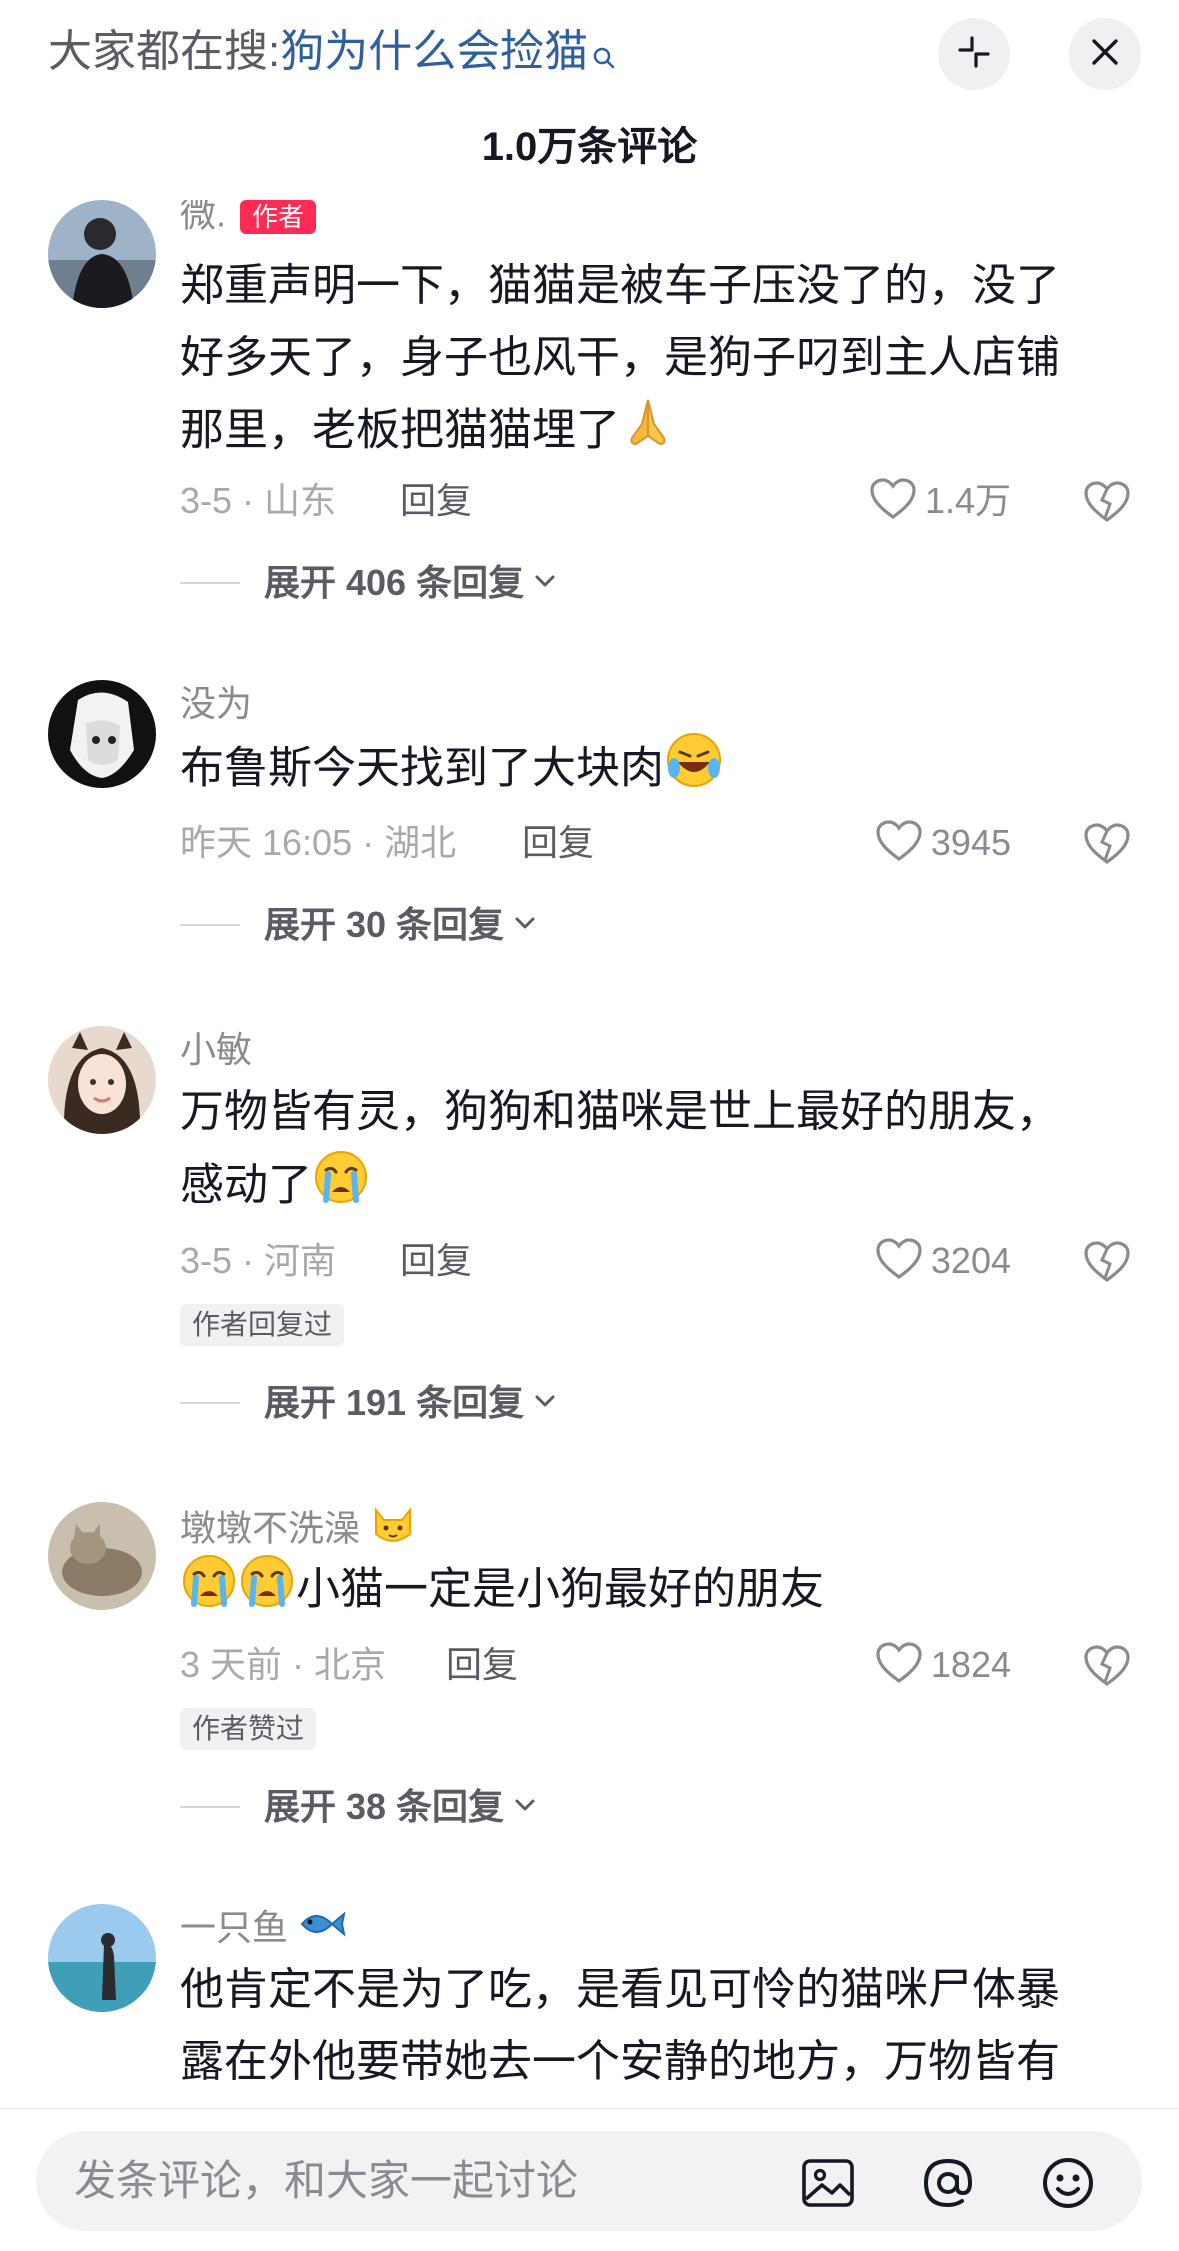 This screenshot has height=2251, width=1179. I want to click on comment-username: 没为, so click(216, 704).